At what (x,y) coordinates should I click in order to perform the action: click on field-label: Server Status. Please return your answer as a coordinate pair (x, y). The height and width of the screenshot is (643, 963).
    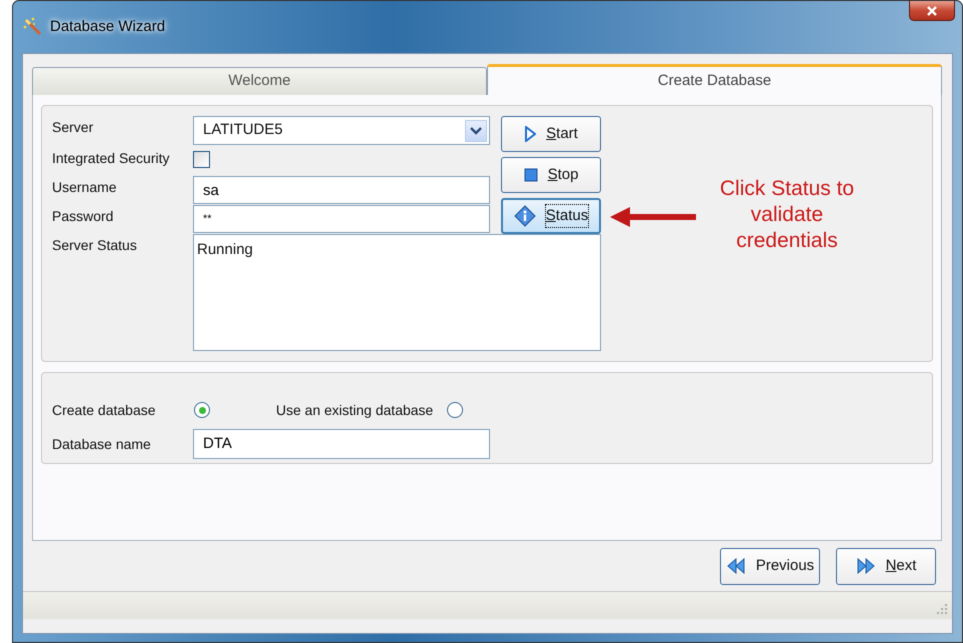
    Looking at the image, I should click on (95, 245).